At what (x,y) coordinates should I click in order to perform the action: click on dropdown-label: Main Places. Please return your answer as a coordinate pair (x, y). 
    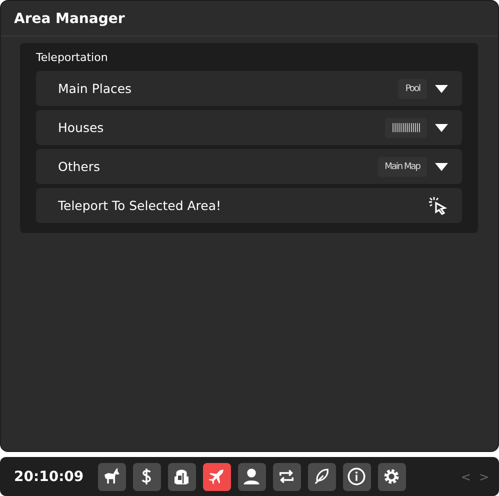
    Looking at the image, I should click on (95, 88).